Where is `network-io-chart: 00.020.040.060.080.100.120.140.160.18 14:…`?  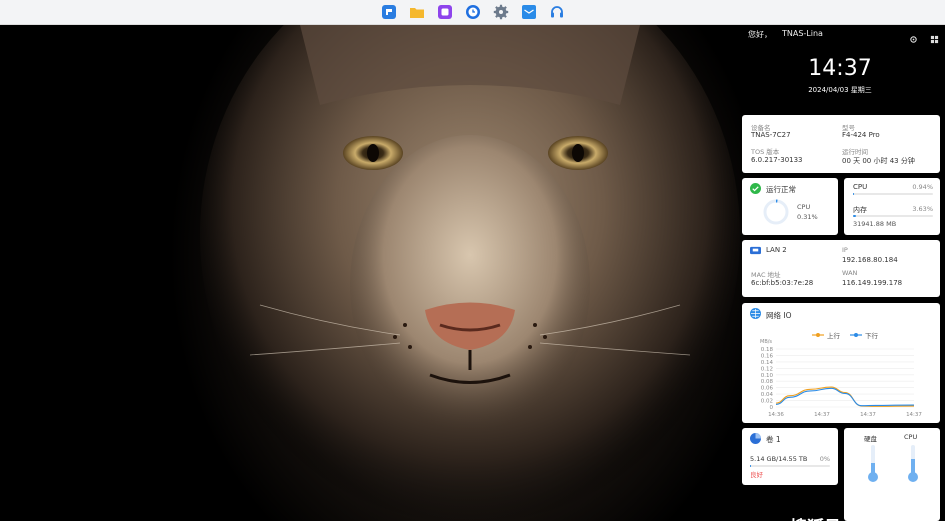
network-io-chart: 00.020.040.060.080.100.120.140.160.18 14:… is located at coordinates (842, 382).